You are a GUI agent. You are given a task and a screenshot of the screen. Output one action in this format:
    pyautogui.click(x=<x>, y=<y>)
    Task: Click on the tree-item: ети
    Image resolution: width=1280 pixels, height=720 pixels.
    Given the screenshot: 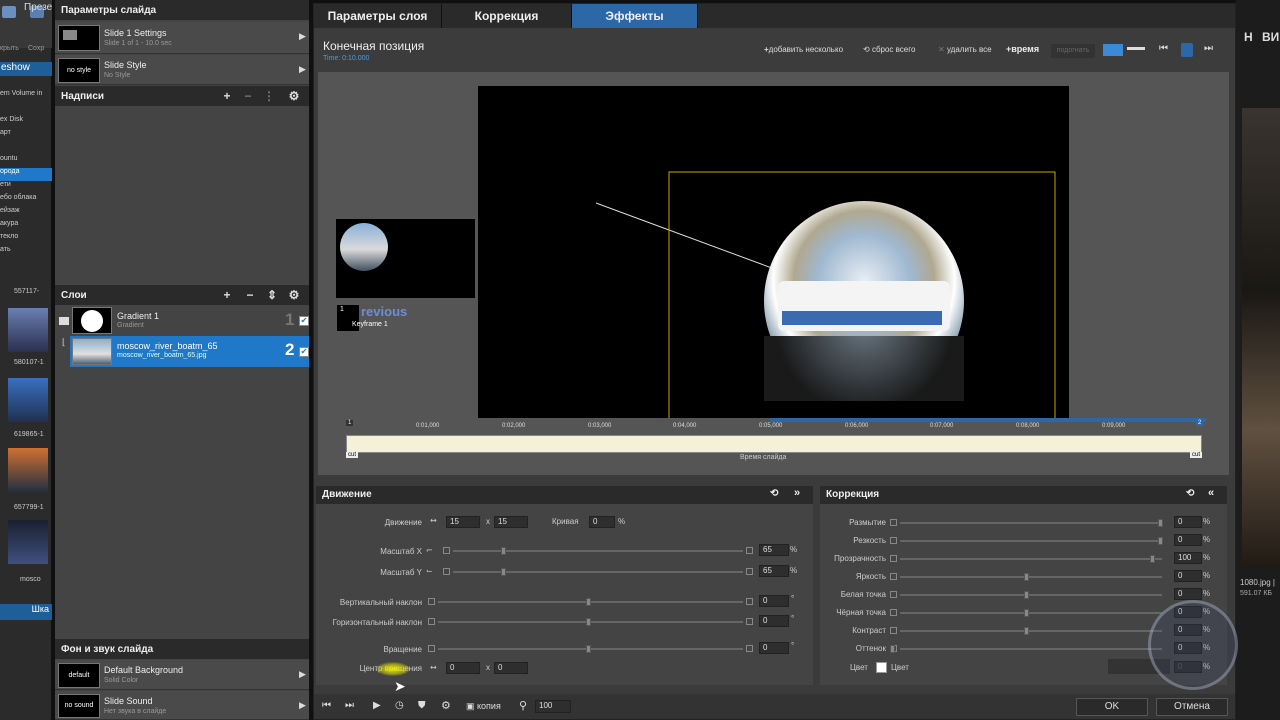 What is the action you would take?
    pyautogui.click(x=26, y=187)
    